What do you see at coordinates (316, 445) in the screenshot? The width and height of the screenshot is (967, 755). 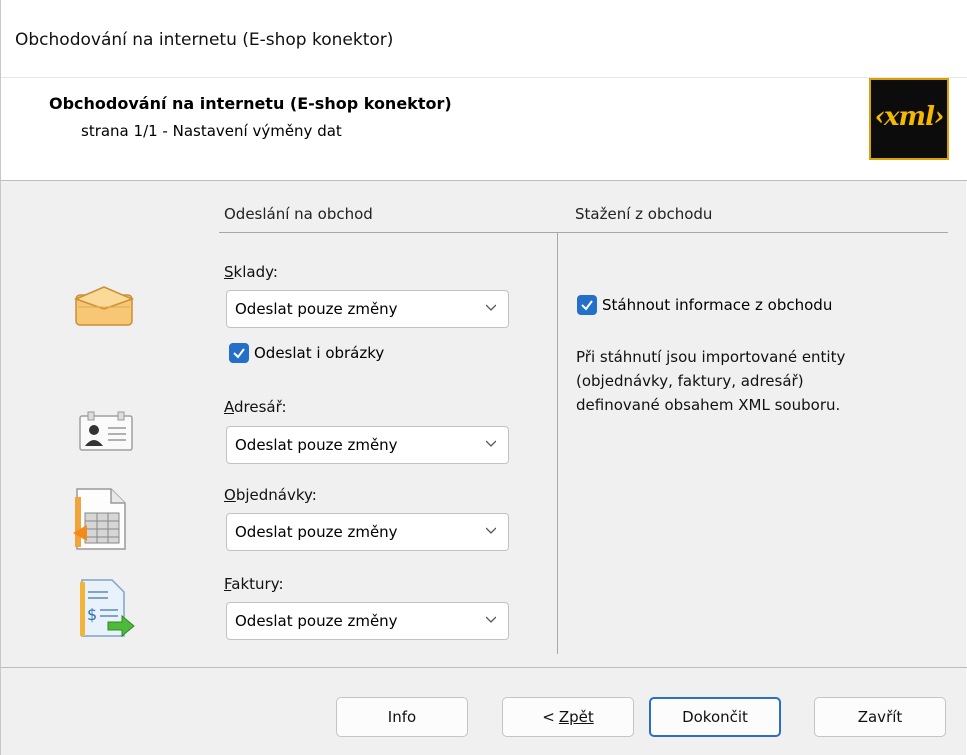 I see `address-book-select-value: Odeslat pouze změny` at bounding box center [316, 445].